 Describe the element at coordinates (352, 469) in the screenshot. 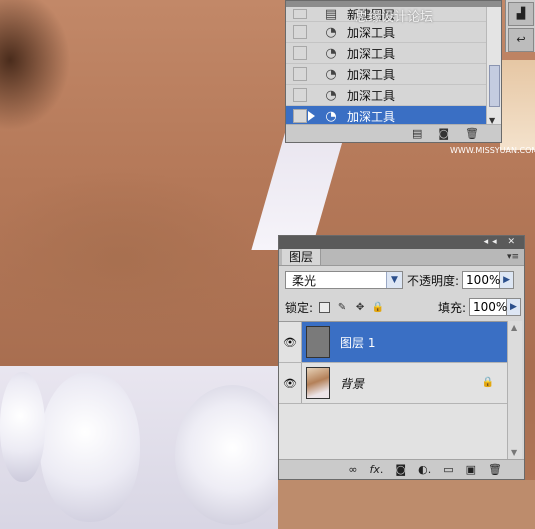

I see `link-layers-icon: ∞` at that location.